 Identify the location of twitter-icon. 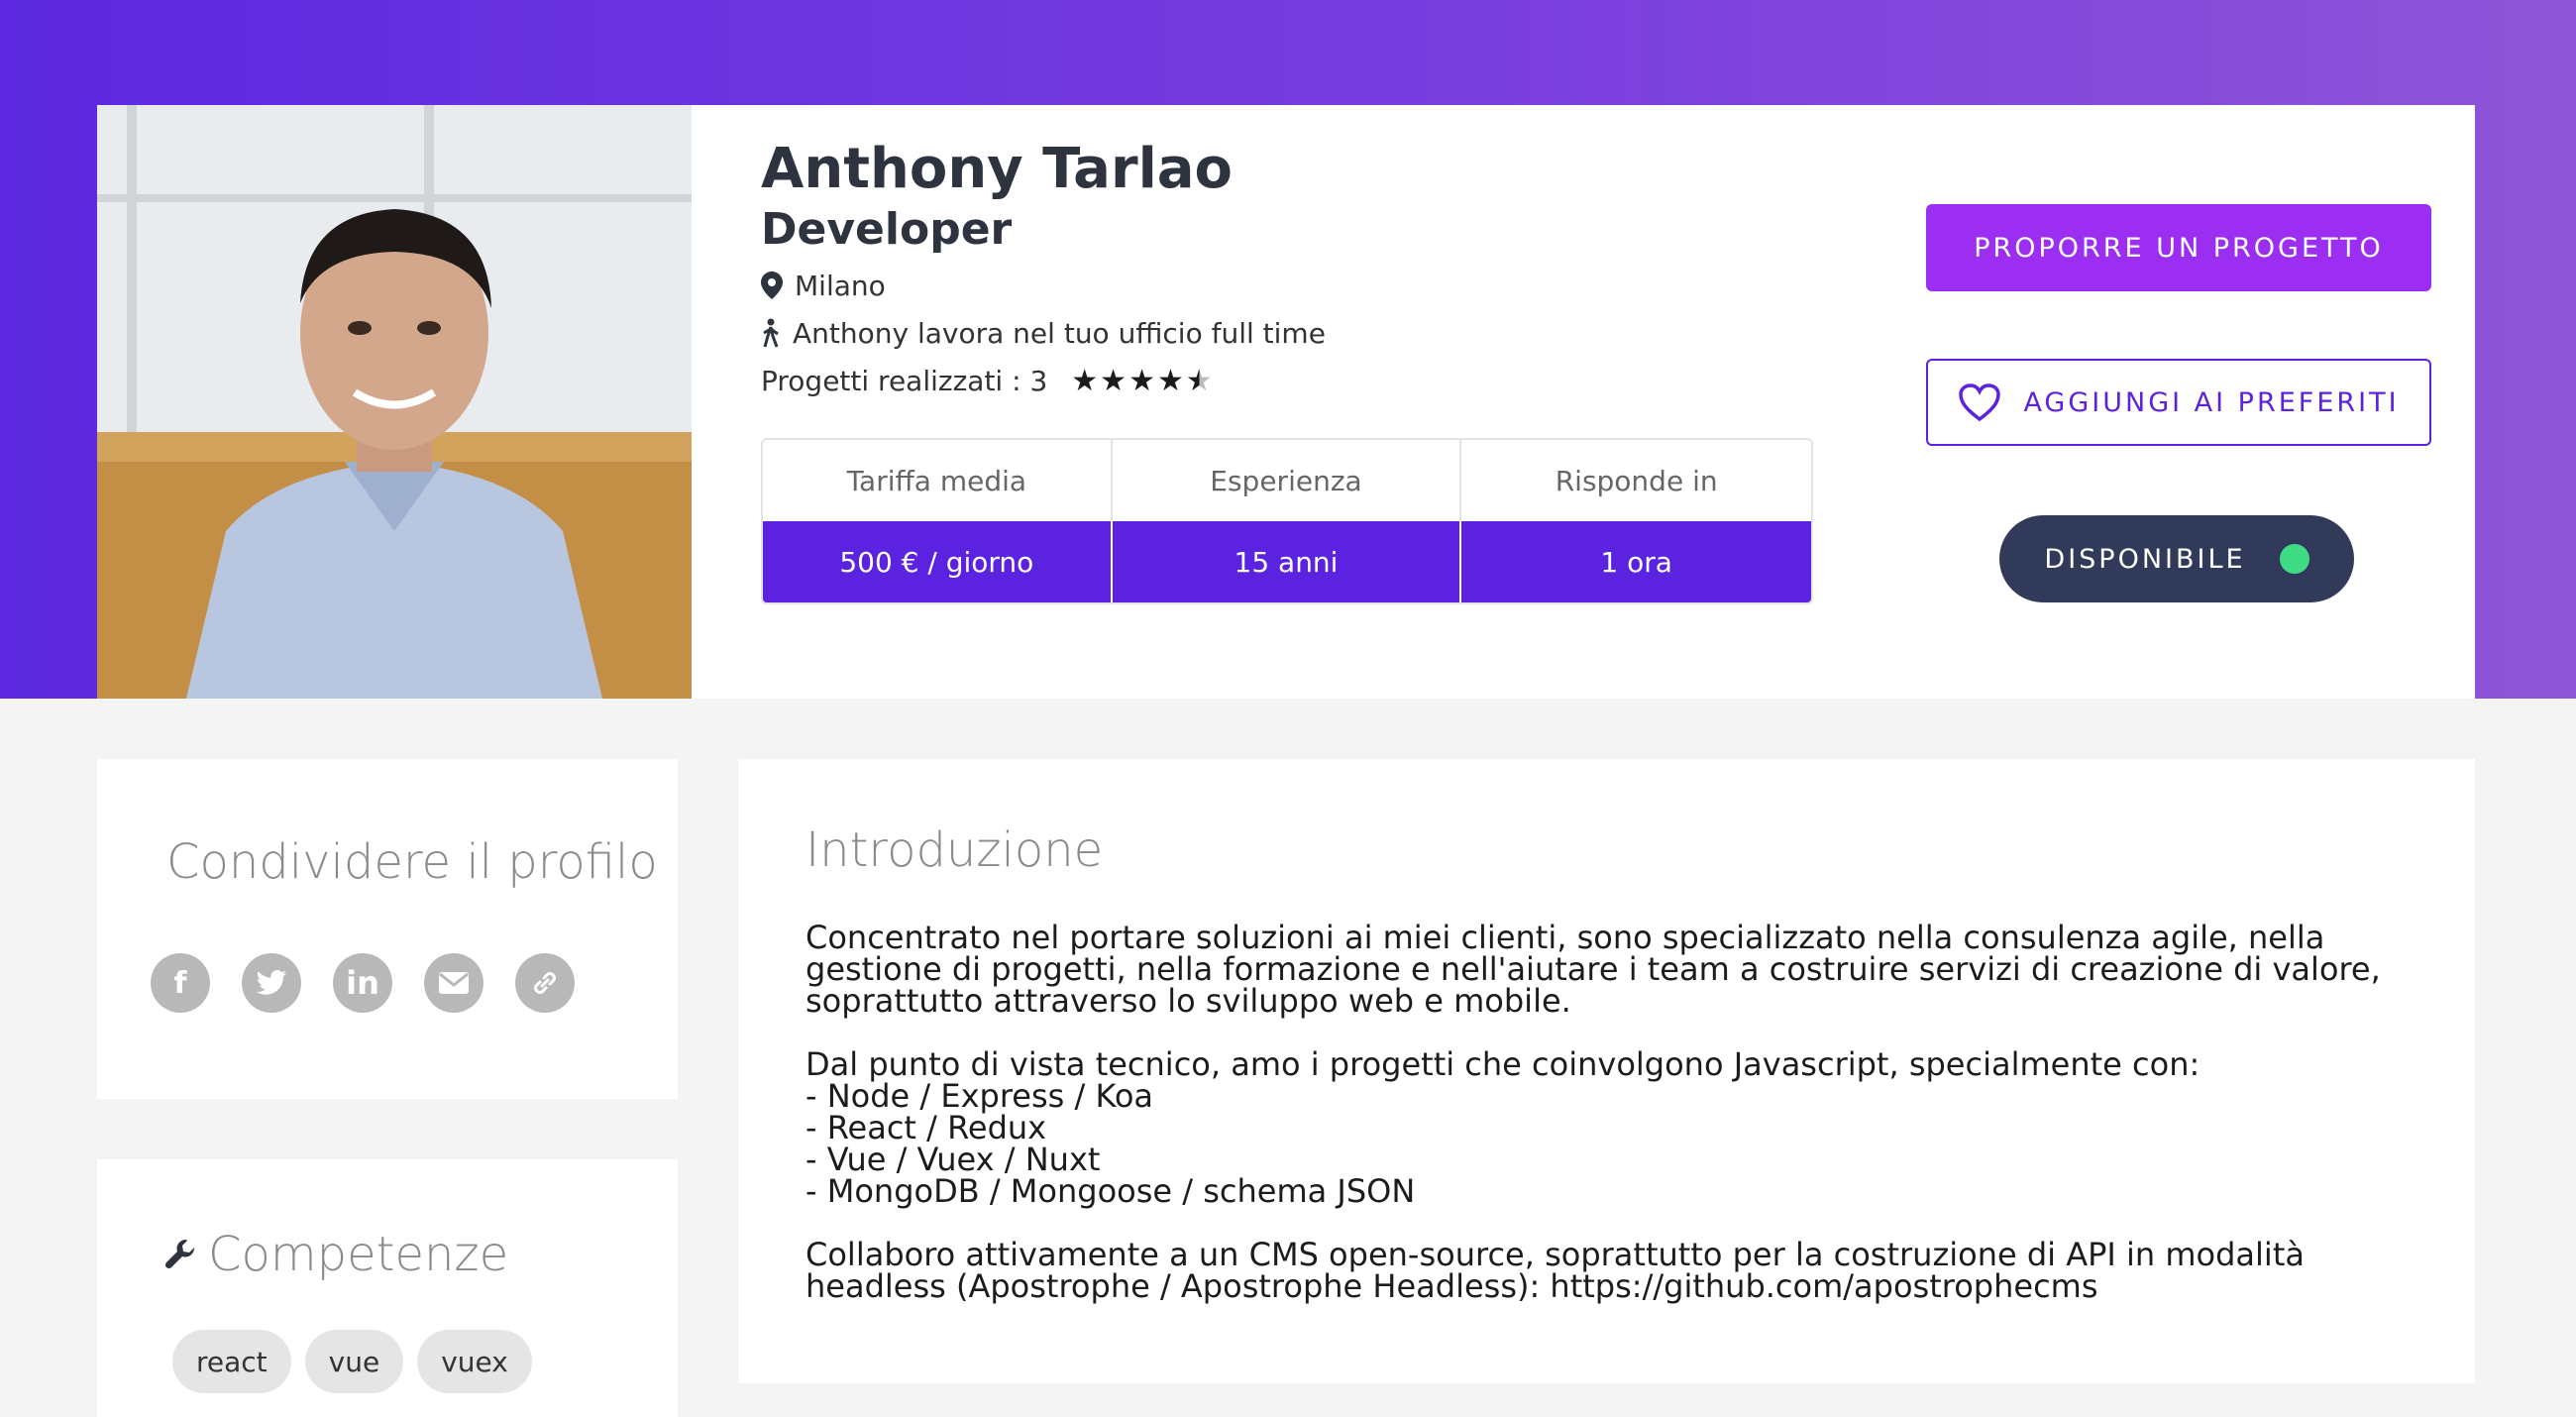
(271, 983).